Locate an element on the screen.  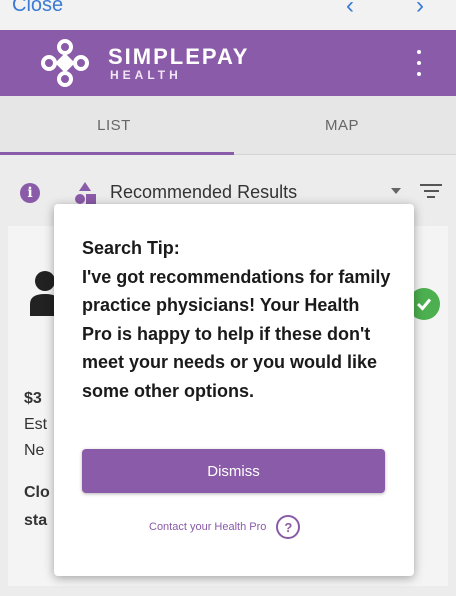
tab-list: LIST is located at coordinates (114, 125).